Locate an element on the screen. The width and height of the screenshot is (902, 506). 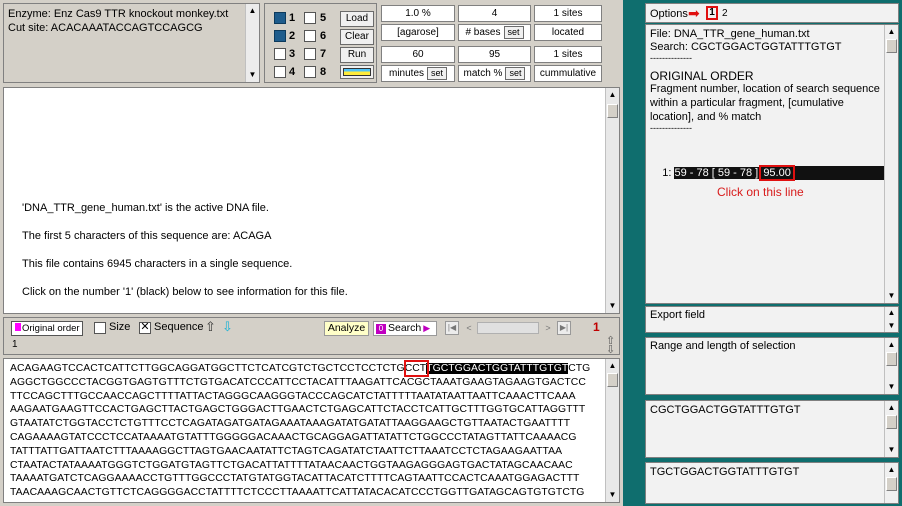
lane-2-checkbox is located at coordinates (280, 36).